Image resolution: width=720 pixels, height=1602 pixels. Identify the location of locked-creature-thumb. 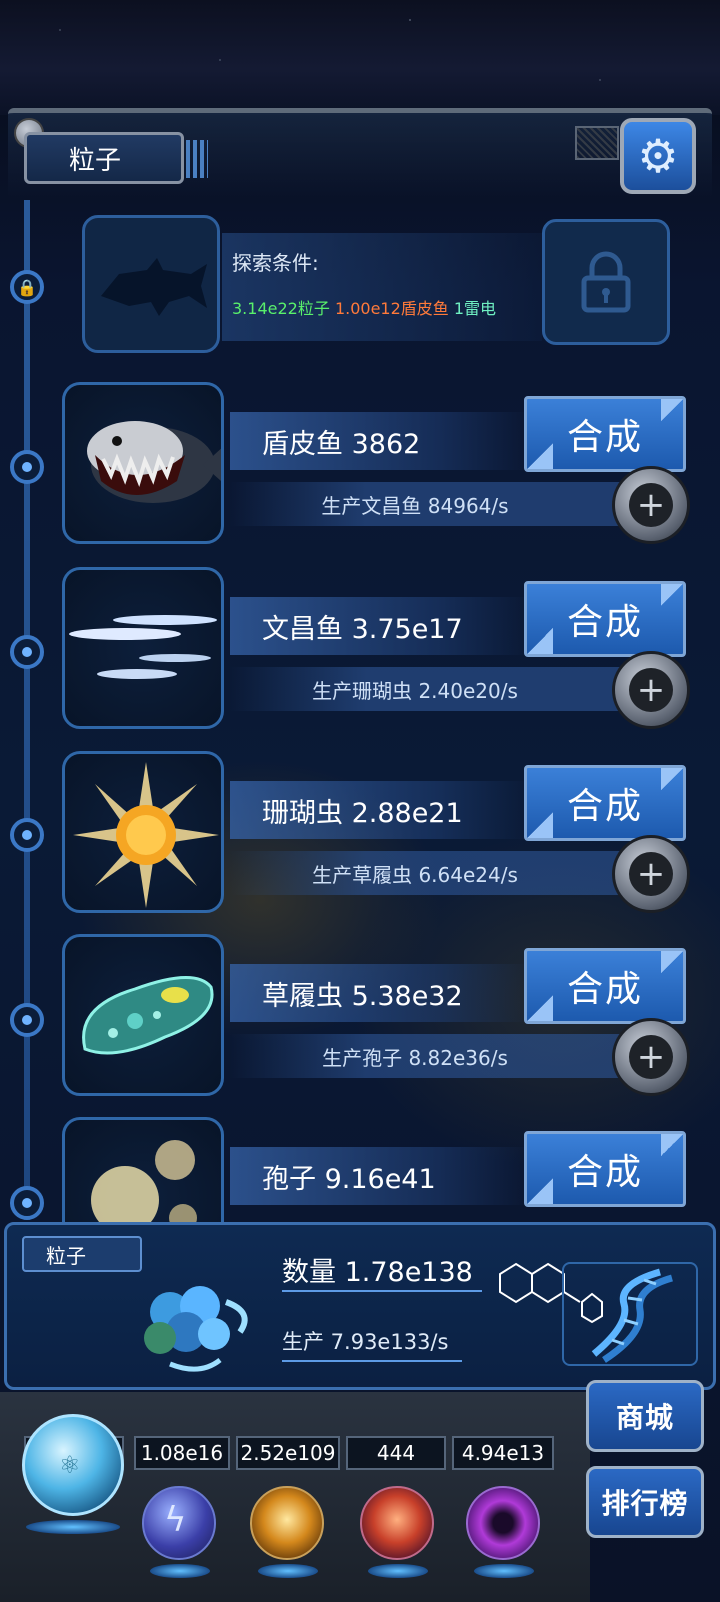
(151, 284).